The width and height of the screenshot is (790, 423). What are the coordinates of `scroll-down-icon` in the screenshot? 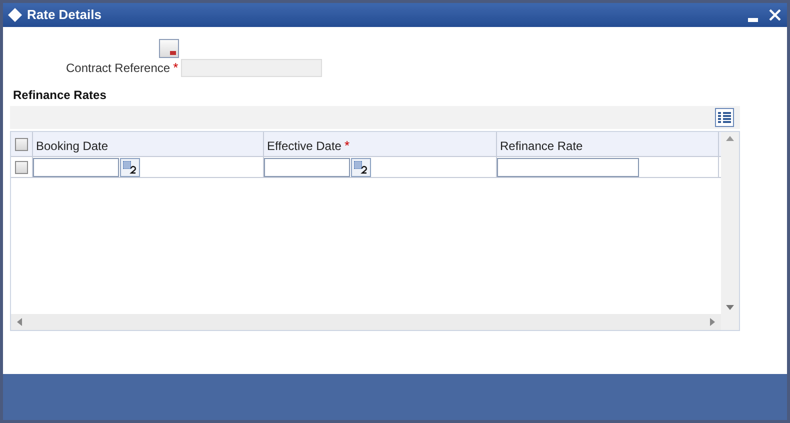 It's located at (730, 307).